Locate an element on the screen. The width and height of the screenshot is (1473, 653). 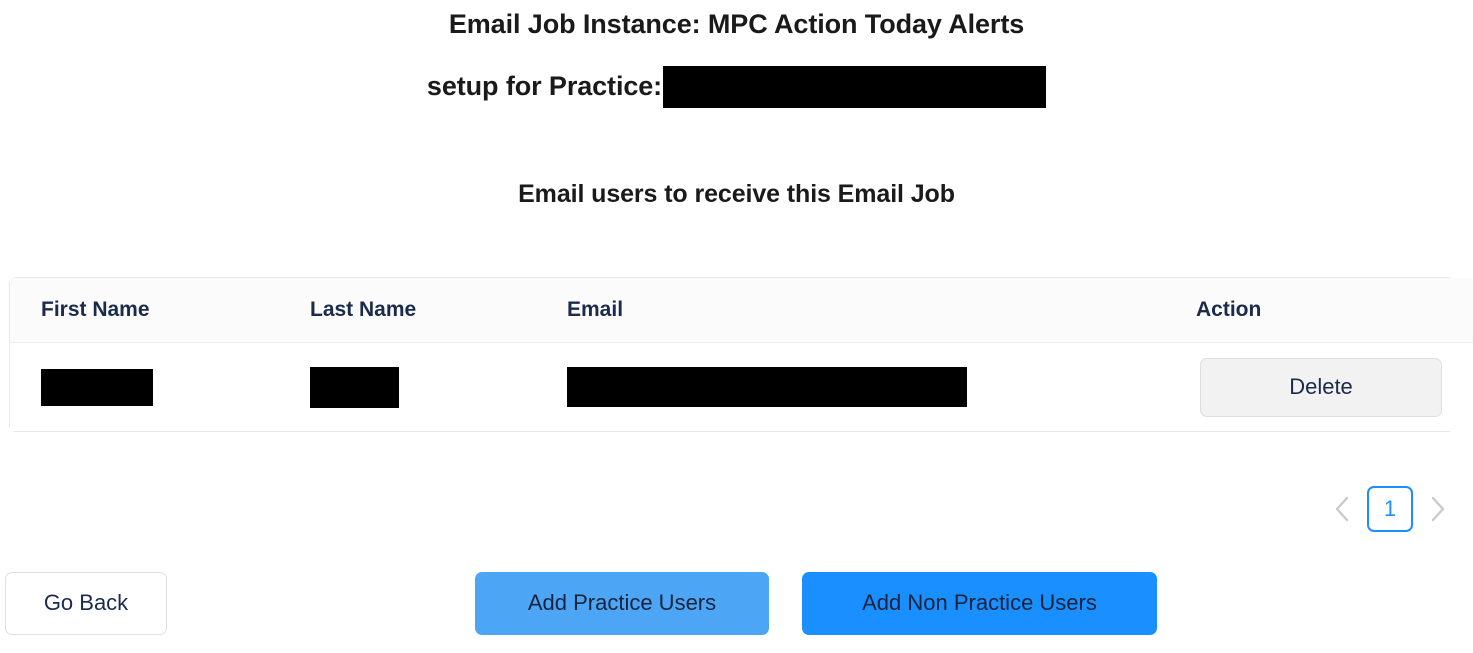
table-body: Delete is located at coordinates (741, 386).